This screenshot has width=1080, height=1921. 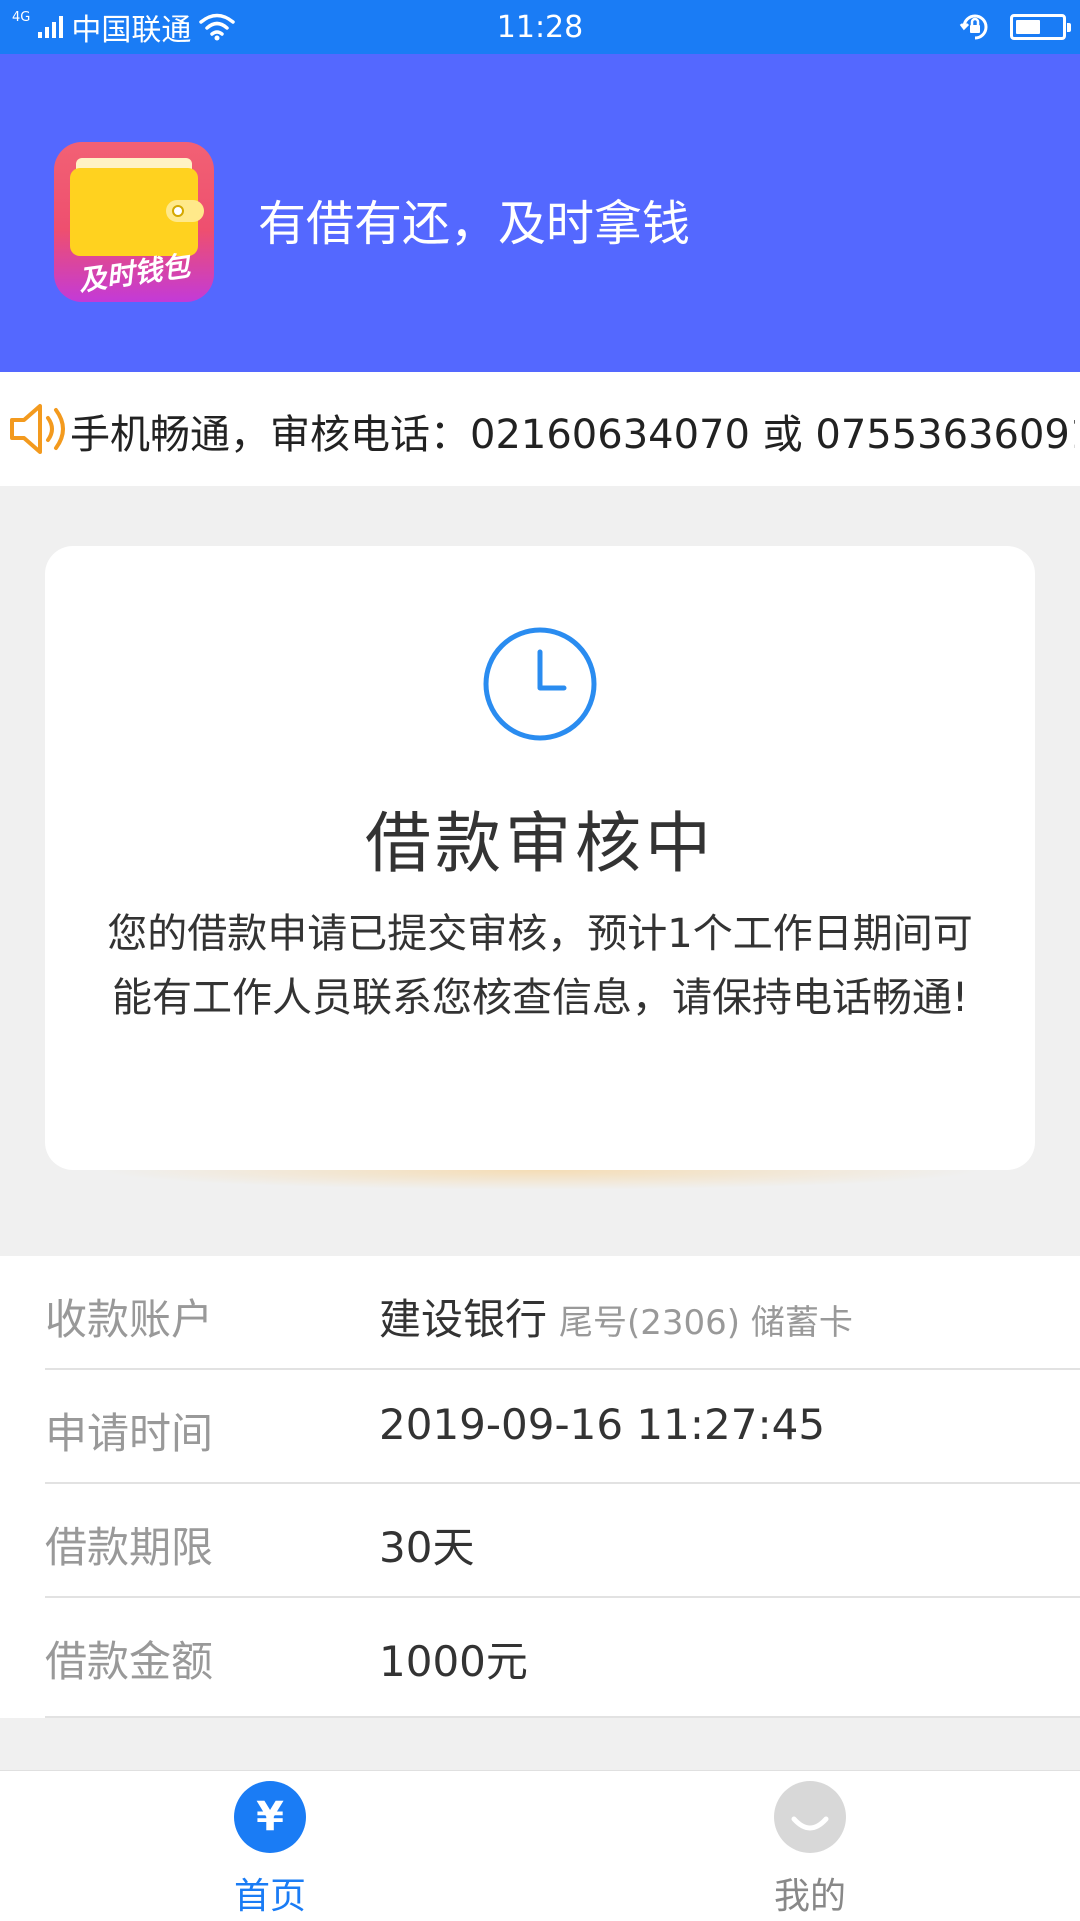 I want to click on clock-time: 11:28, so click(x=540, y=27).